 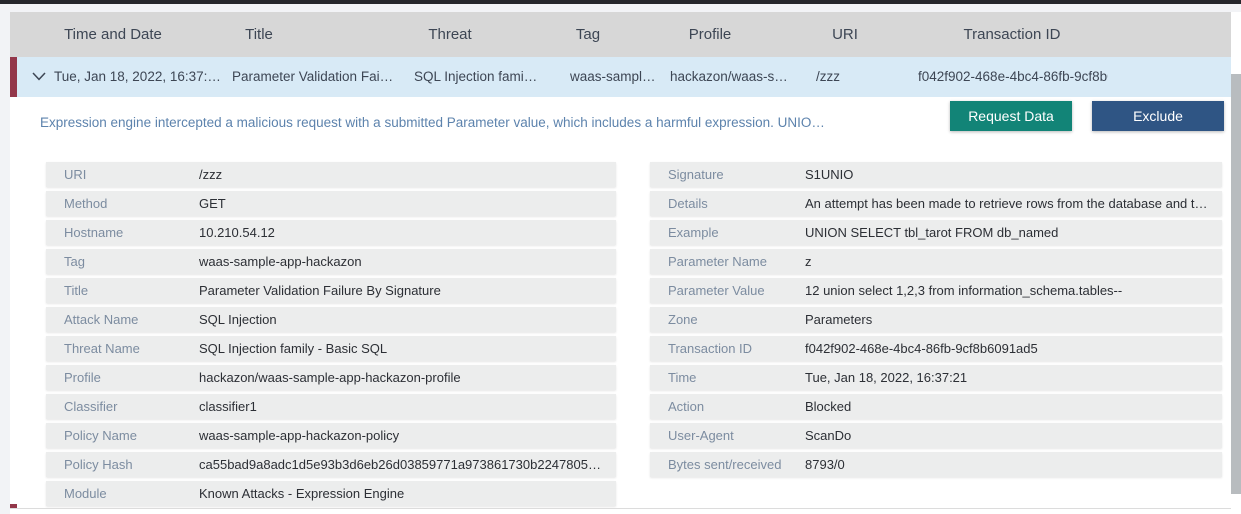 What do you see at coordinates (828, 406) in the screenshot?
I see `detail-field-value: Blocked` at bounding box center [828, 406].